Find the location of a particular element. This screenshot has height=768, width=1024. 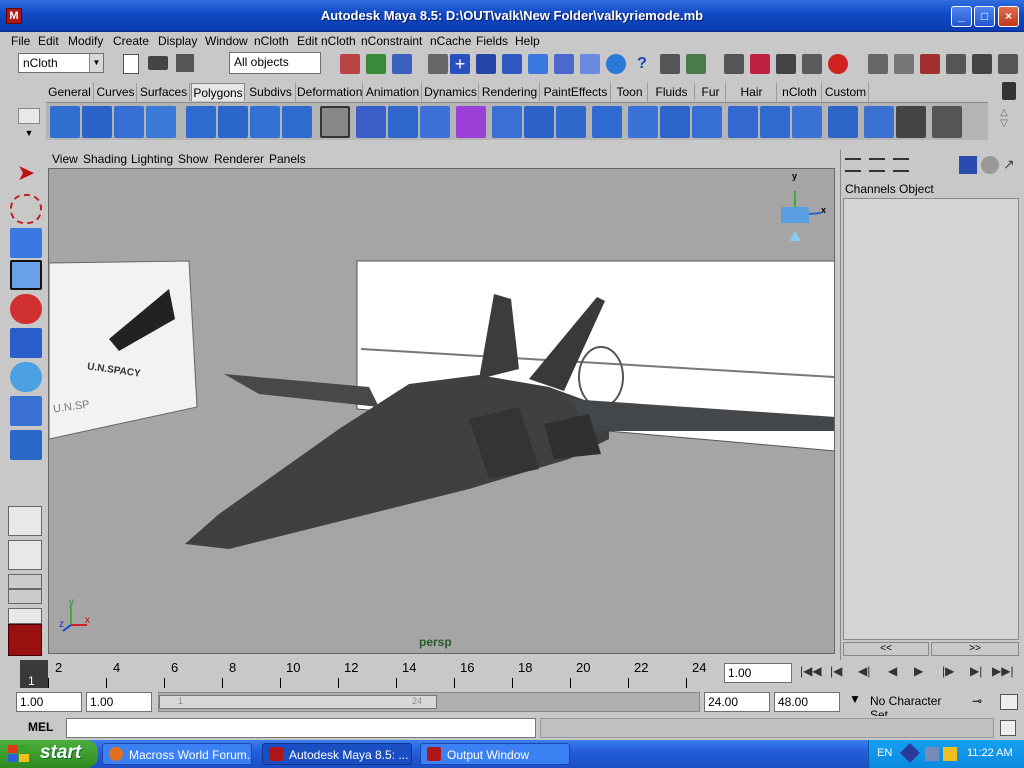

tab-surfaces: Surfaces is located at coordinates (164, 92).